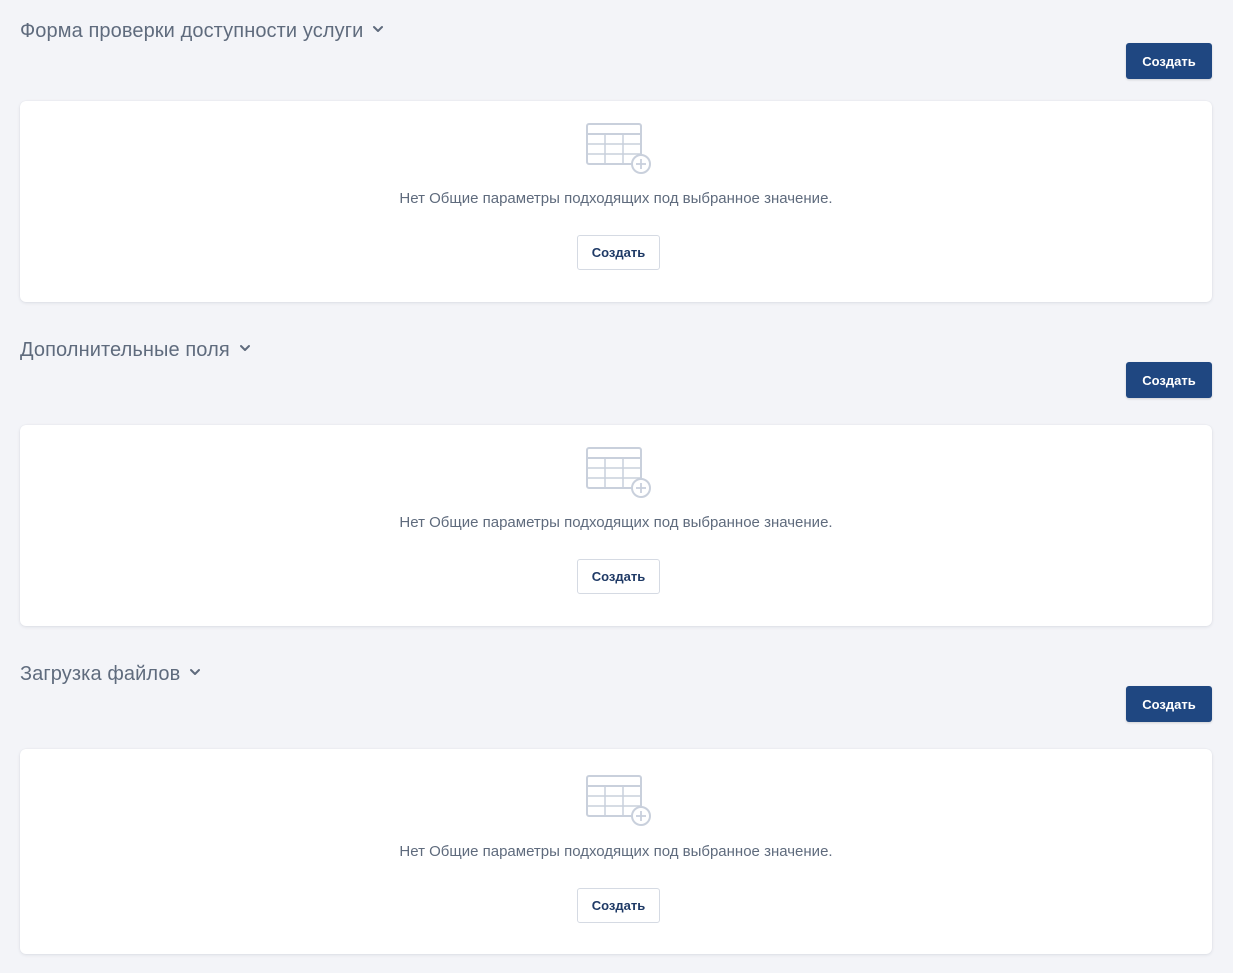 The width and height of the screenshot is (1233, 973). I want to click on section-title: Дополнительные поля, so click(125, 349).